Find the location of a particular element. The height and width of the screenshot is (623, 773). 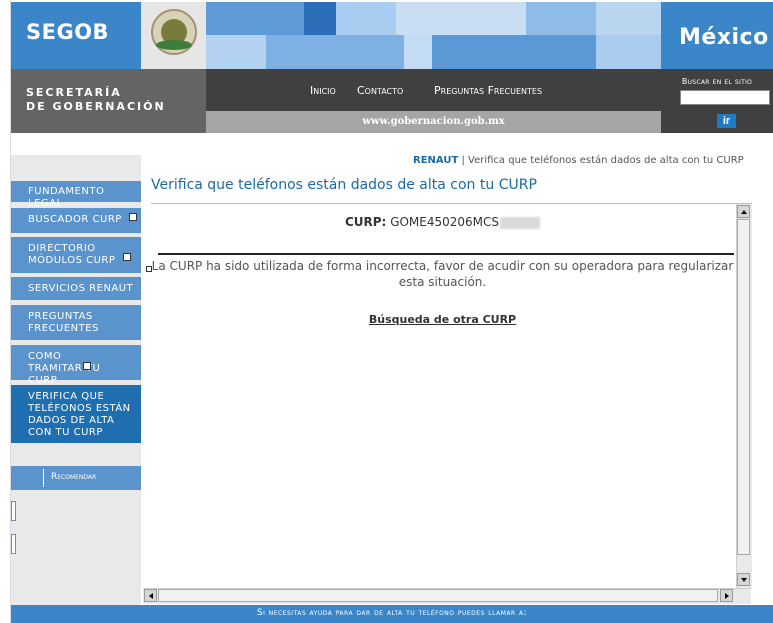

horizontal-scroll-thumb is located at coordinates (438, 595).